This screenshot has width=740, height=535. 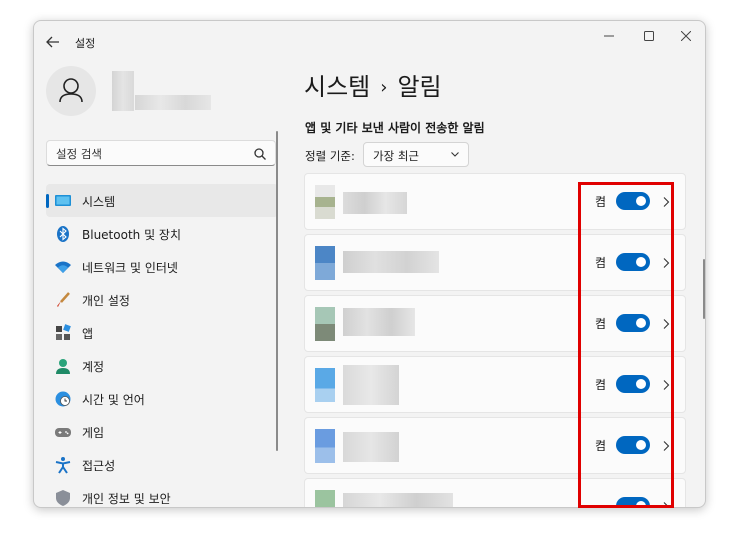 What do you see at coordinates (53, 42) in the screenshot?
I see `back-arrow-icon` at bounding box center [53, 42].